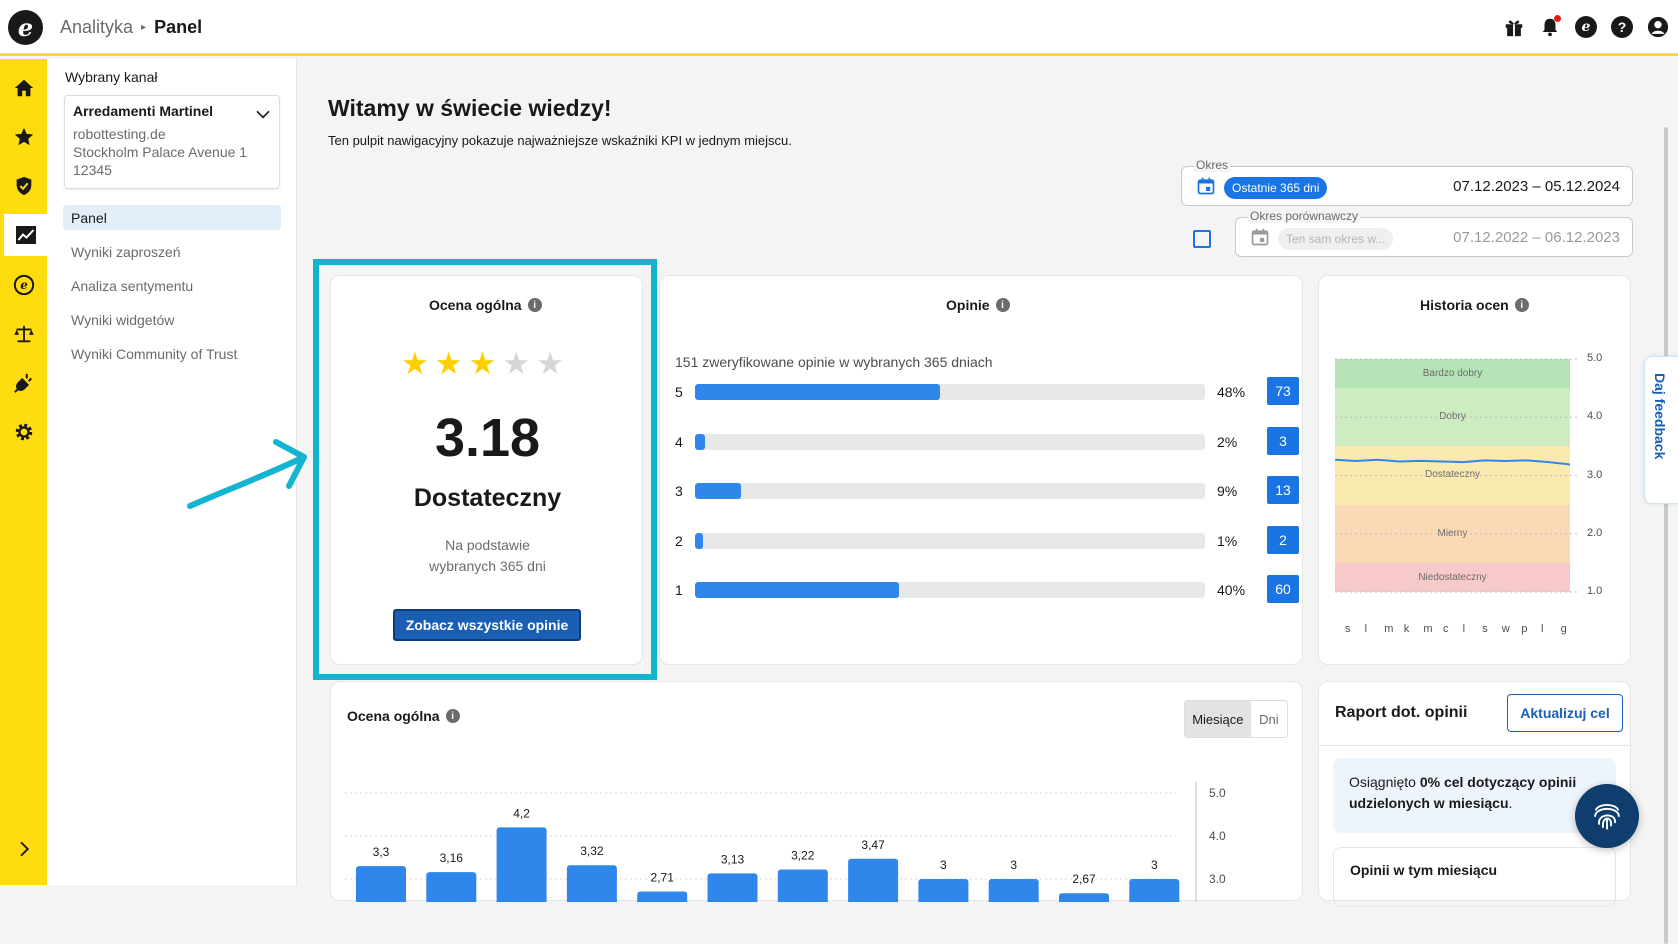 The height and width of the screenshot is (944, 1678). I want to click on breadcrumb-item-analytics: Analityka, so click(96, 27).